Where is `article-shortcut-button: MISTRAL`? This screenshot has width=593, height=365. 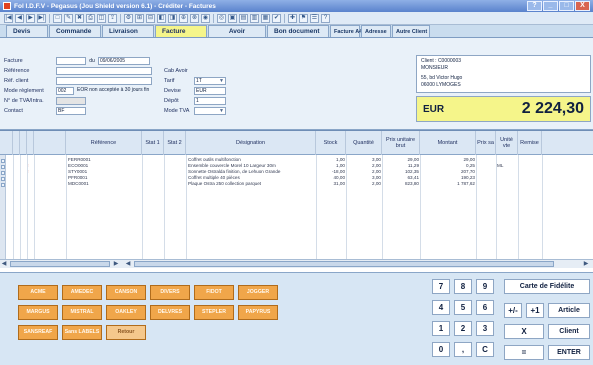 article-shortcut-button: MISTRAL is located at coordinates (82, 312).